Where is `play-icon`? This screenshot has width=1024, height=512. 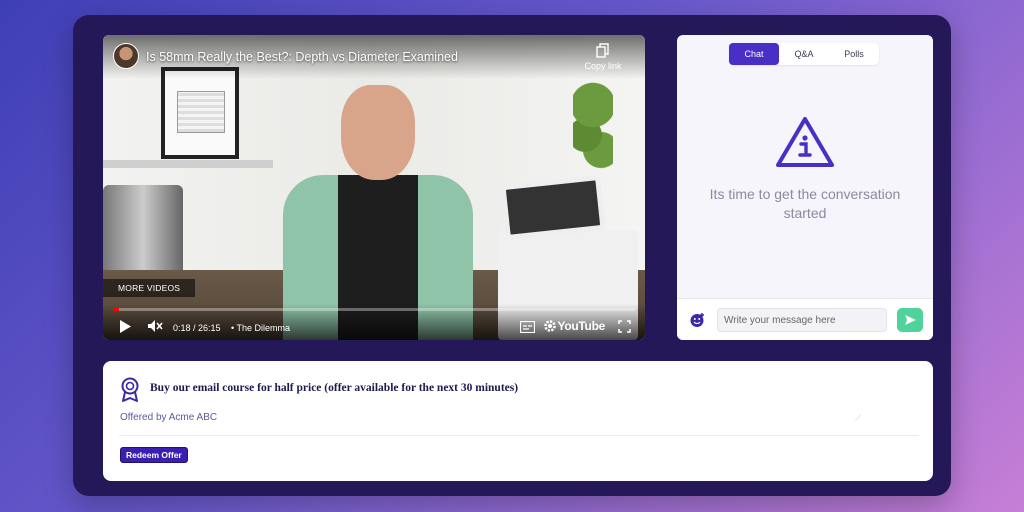 play-icon is located at coordinates (125, 326).